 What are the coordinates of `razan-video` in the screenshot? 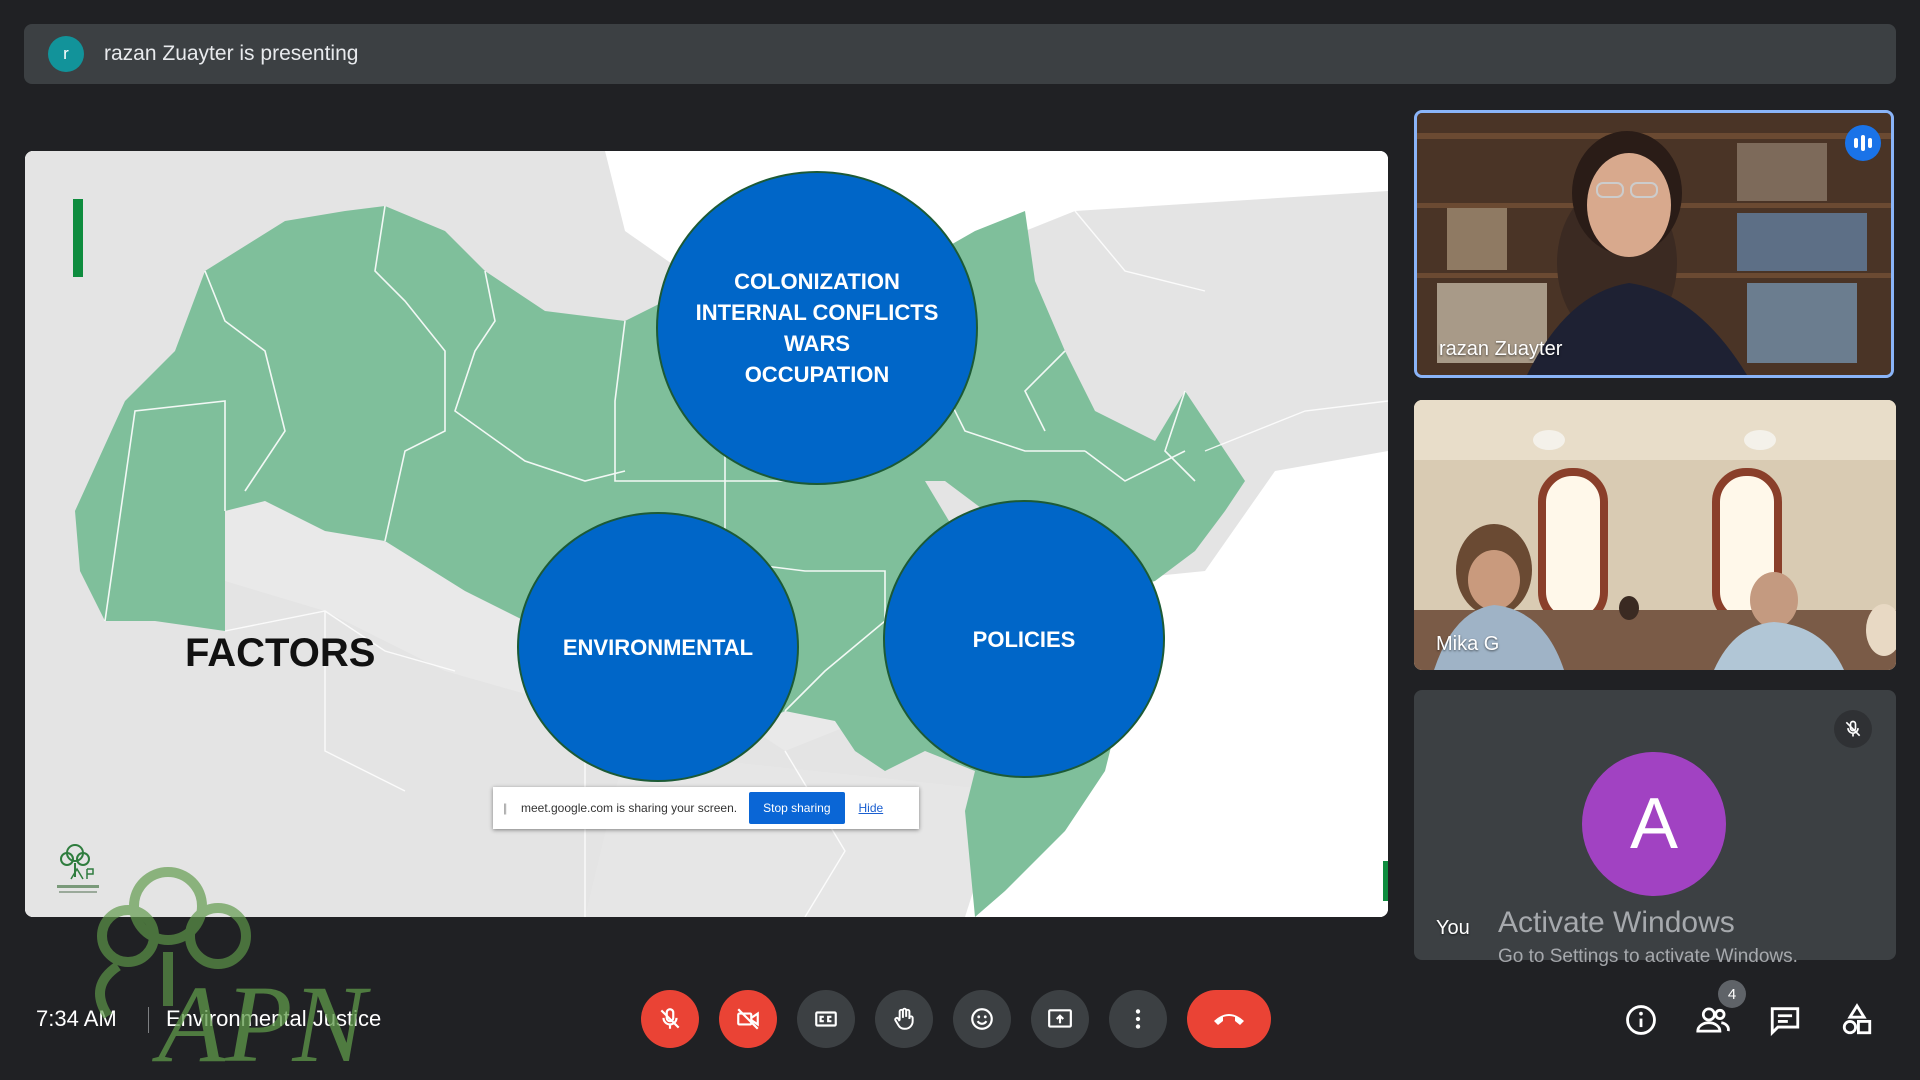 It's located at (1654, 244).